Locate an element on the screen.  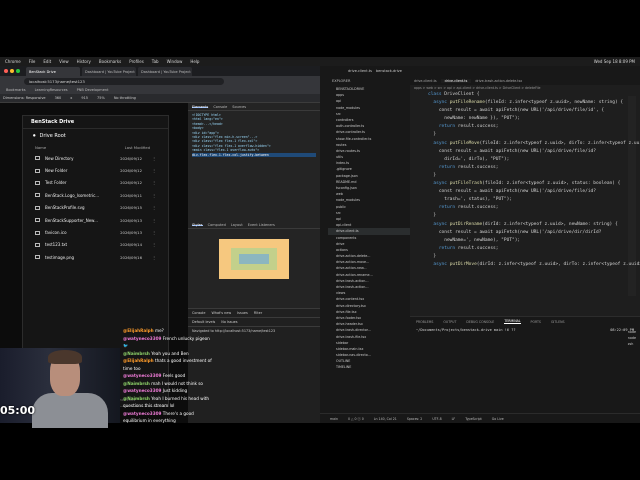
menu-item: Window is located at coordinates (175, 61).